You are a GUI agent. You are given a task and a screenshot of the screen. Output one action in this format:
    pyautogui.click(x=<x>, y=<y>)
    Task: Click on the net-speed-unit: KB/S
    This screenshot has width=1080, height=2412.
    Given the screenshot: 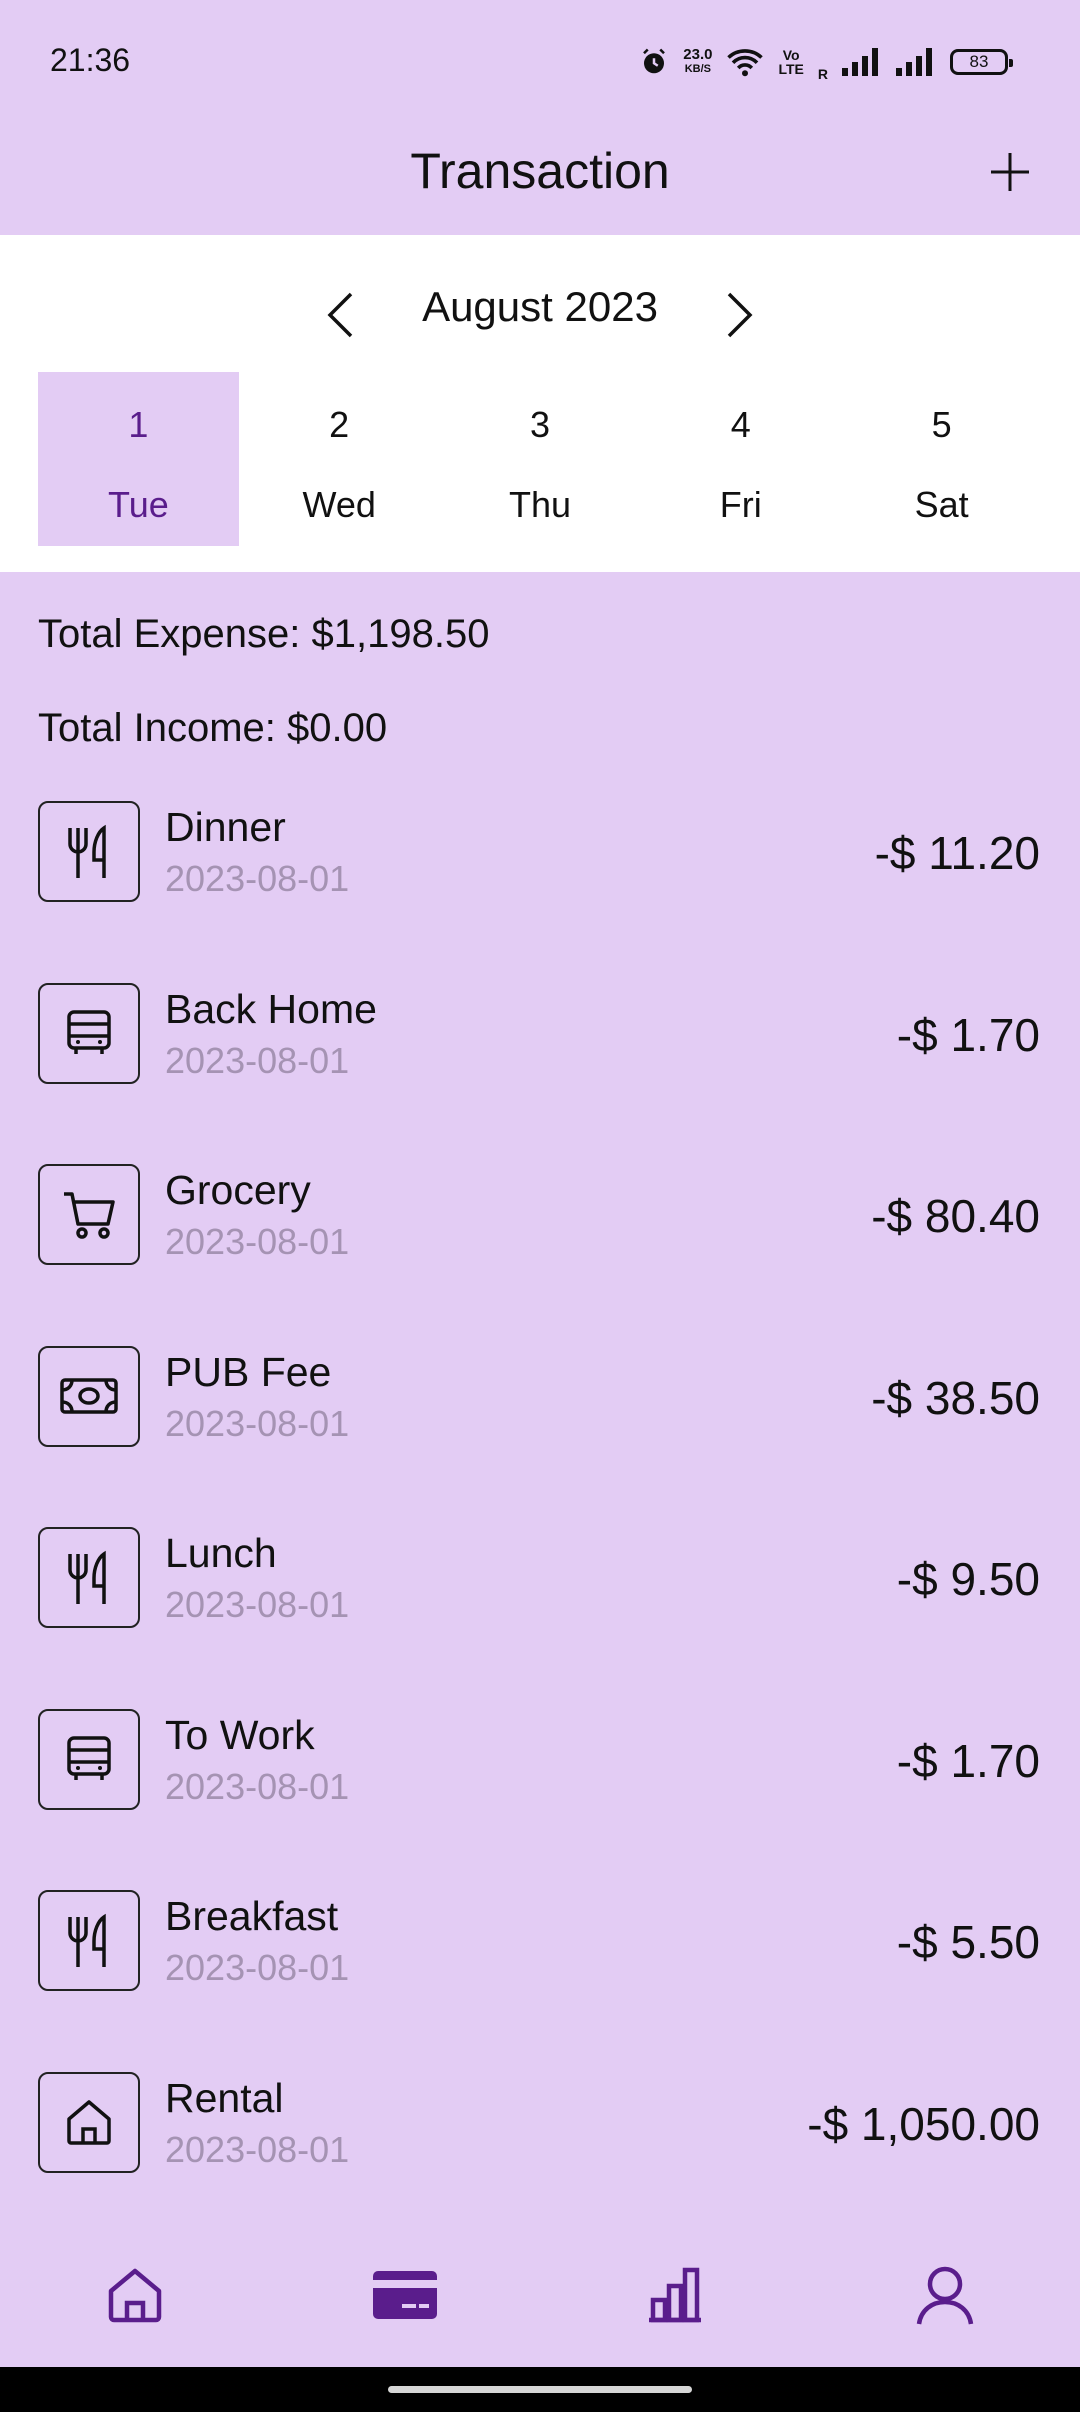 What is the action you would take?
    pyautogui.click(x=697, y=69)
    